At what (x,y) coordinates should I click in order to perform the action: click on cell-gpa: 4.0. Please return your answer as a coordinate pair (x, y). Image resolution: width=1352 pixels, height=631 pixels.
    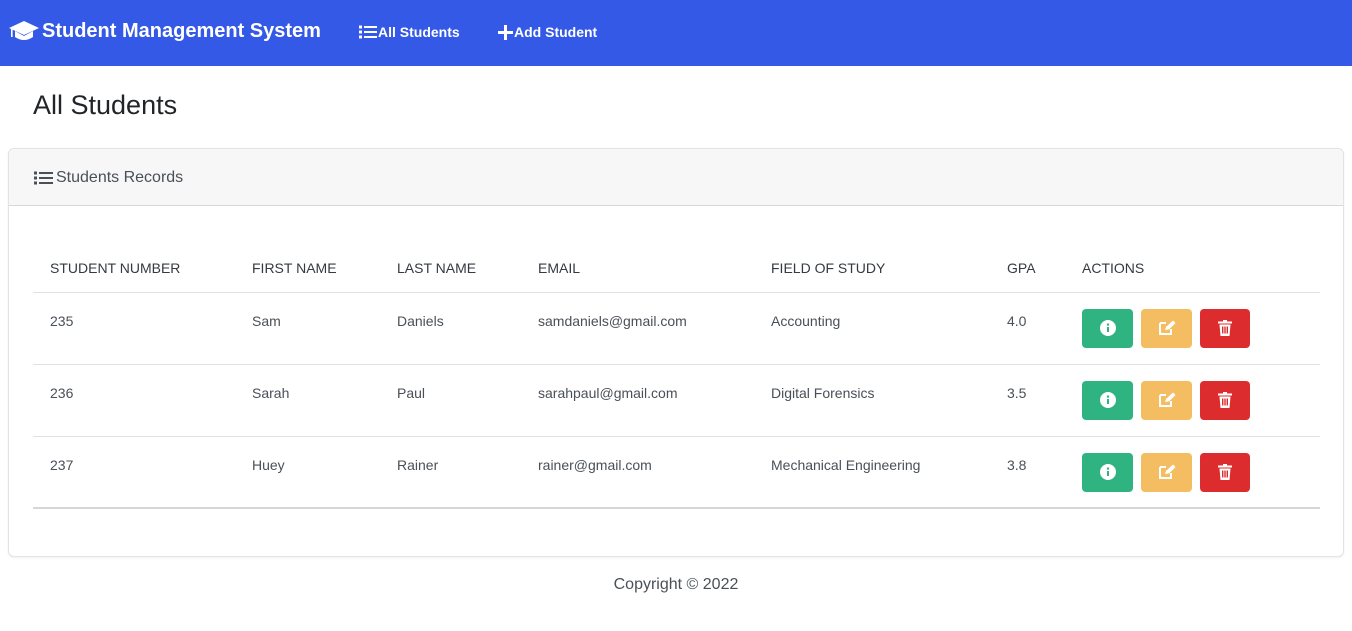
    Looking at the image, I should click on (1027, 328).